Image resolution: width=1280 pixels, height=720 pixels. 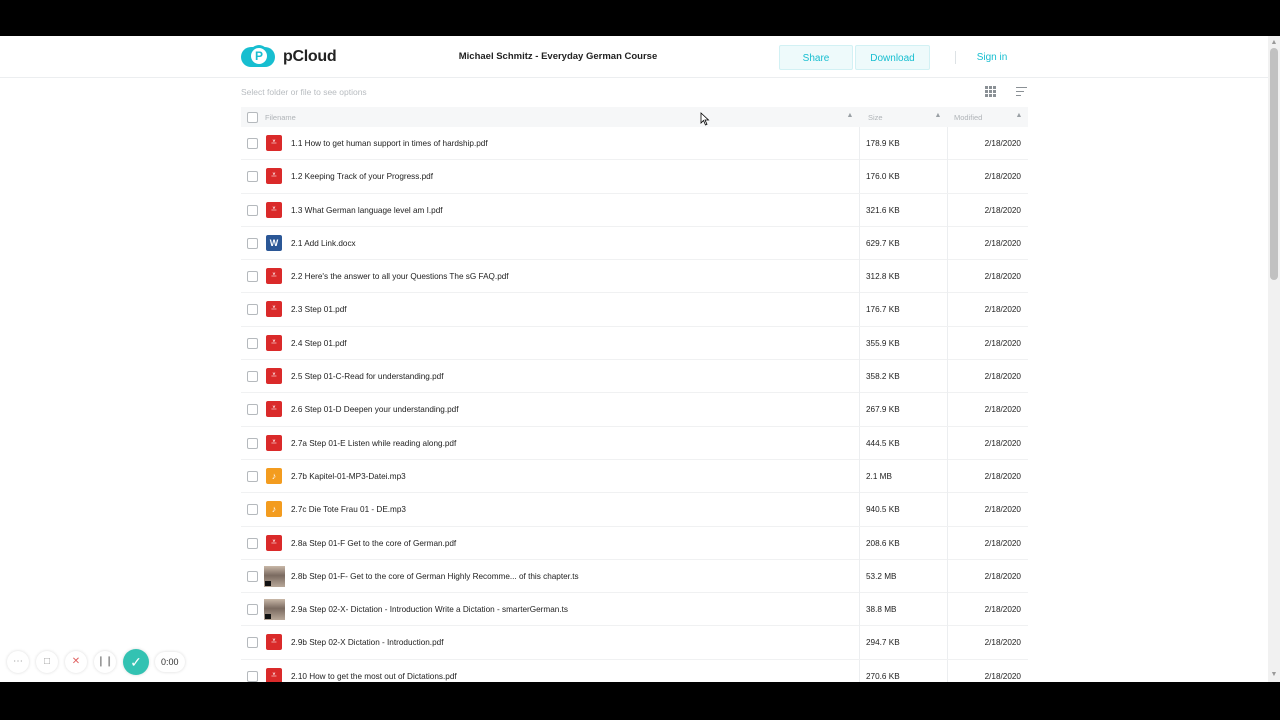 I want to click on sign-in-link: Sign in, so click(x=992, y=57).